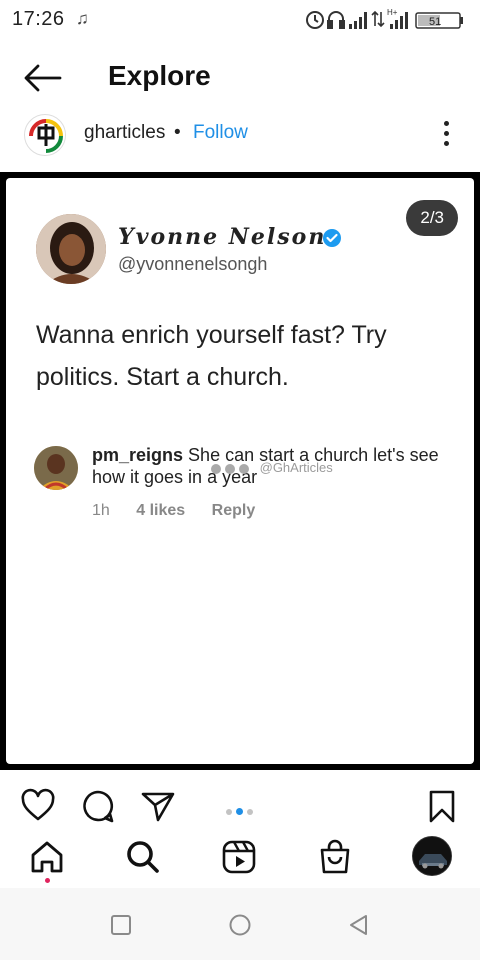 The width and height of the screenshot is (480, 960). I want to click on author-username: gharticles, so click(124, 133).